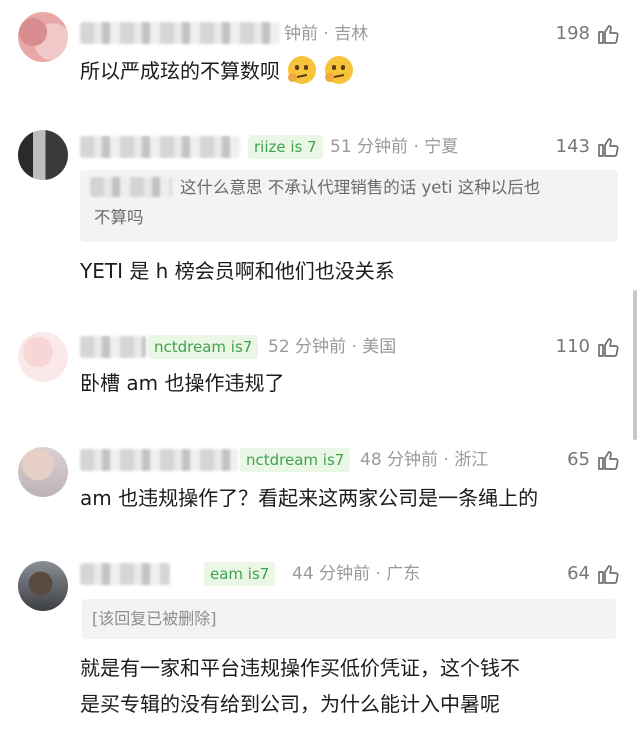 This screenshot has height=746, width=640. What do you see at coordinates (593, 460) in the screenshot?
I see `like-button: 65` at bounding box center [593, 460].